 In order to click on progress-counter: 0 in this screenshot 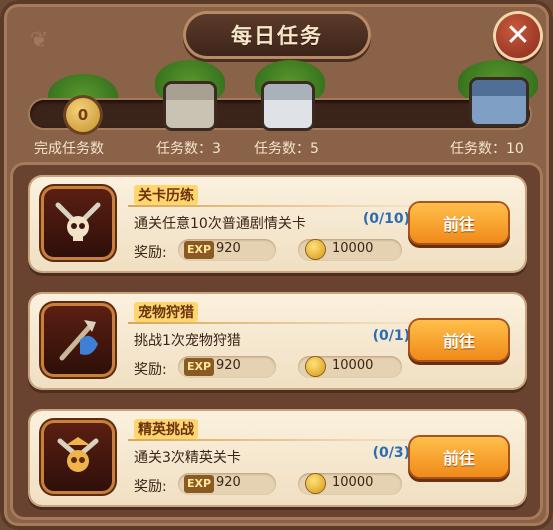, I will do `click(83, 115)`.